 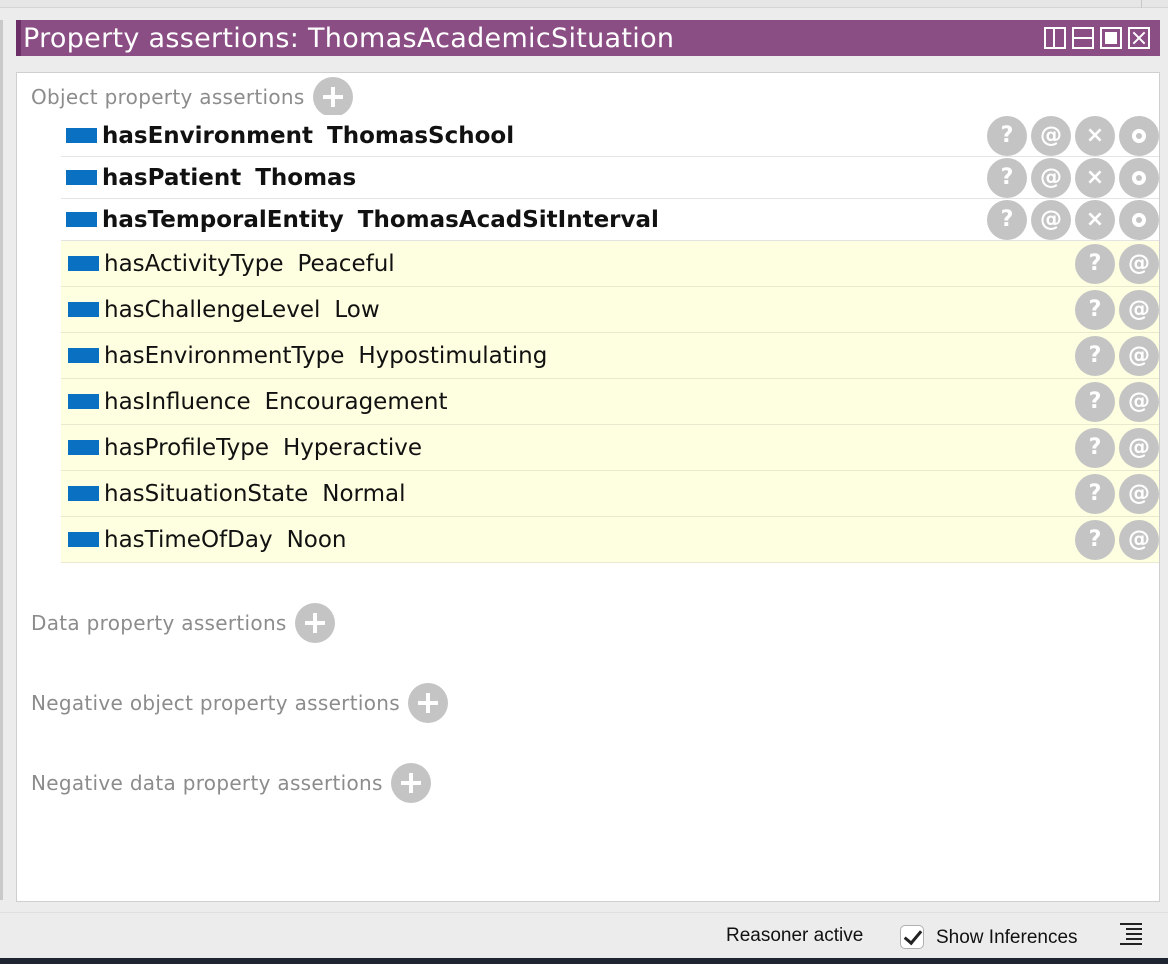 I want to click on property-name: hasTimeOfDay, so click(x=188, y=539).